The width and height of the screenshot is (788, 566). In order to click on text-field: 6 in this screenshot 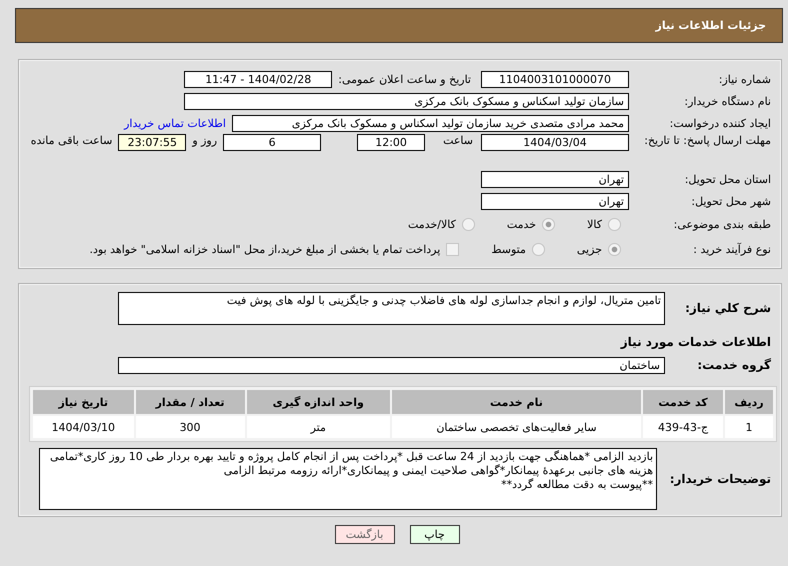, I will do `click(272, 142)`.